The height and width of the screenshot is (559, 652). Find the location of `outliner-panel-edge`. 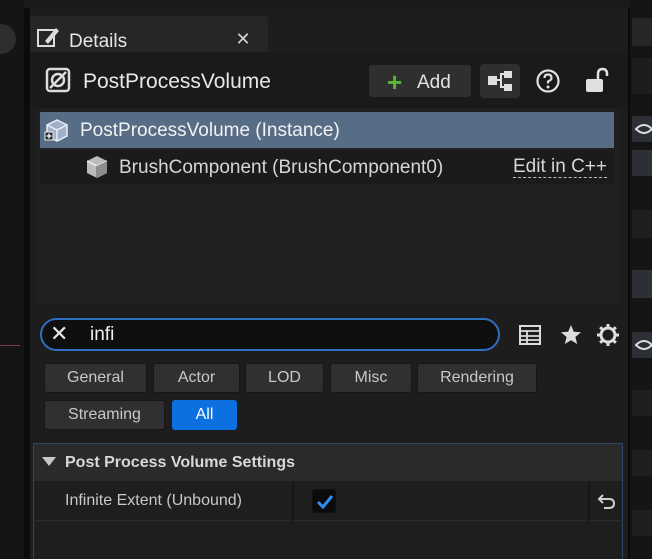

outliner-panel-edge is located at coordinates (641, 279).